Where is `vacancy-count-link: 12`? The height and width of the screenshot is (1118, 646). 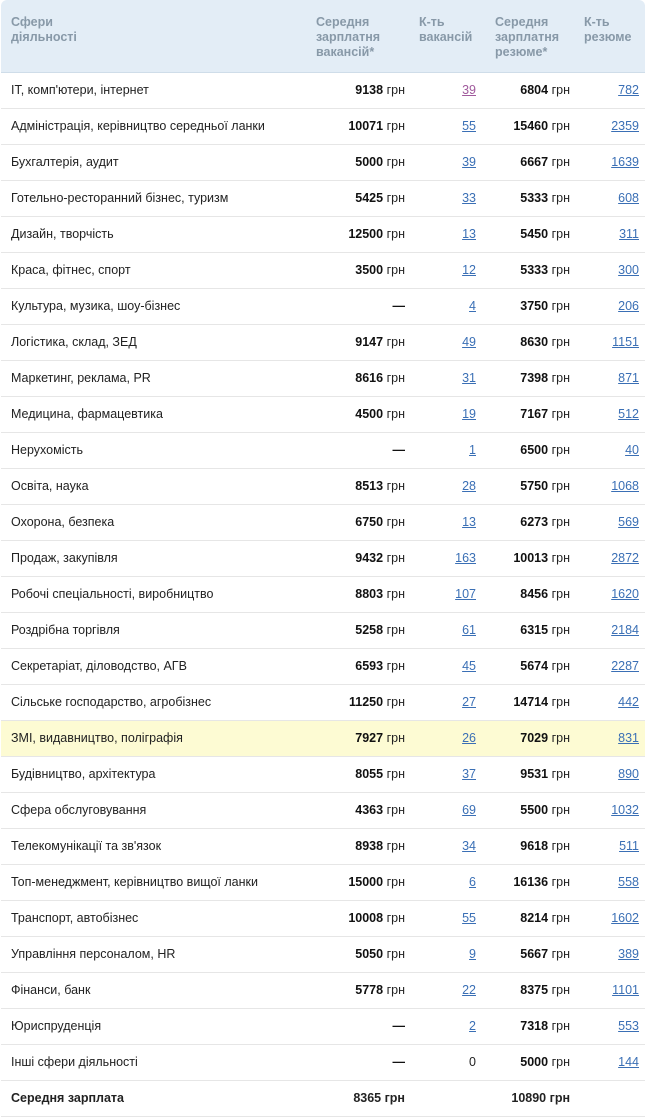 vacancy-count-link: 12 is located at coordinates (469, 270).